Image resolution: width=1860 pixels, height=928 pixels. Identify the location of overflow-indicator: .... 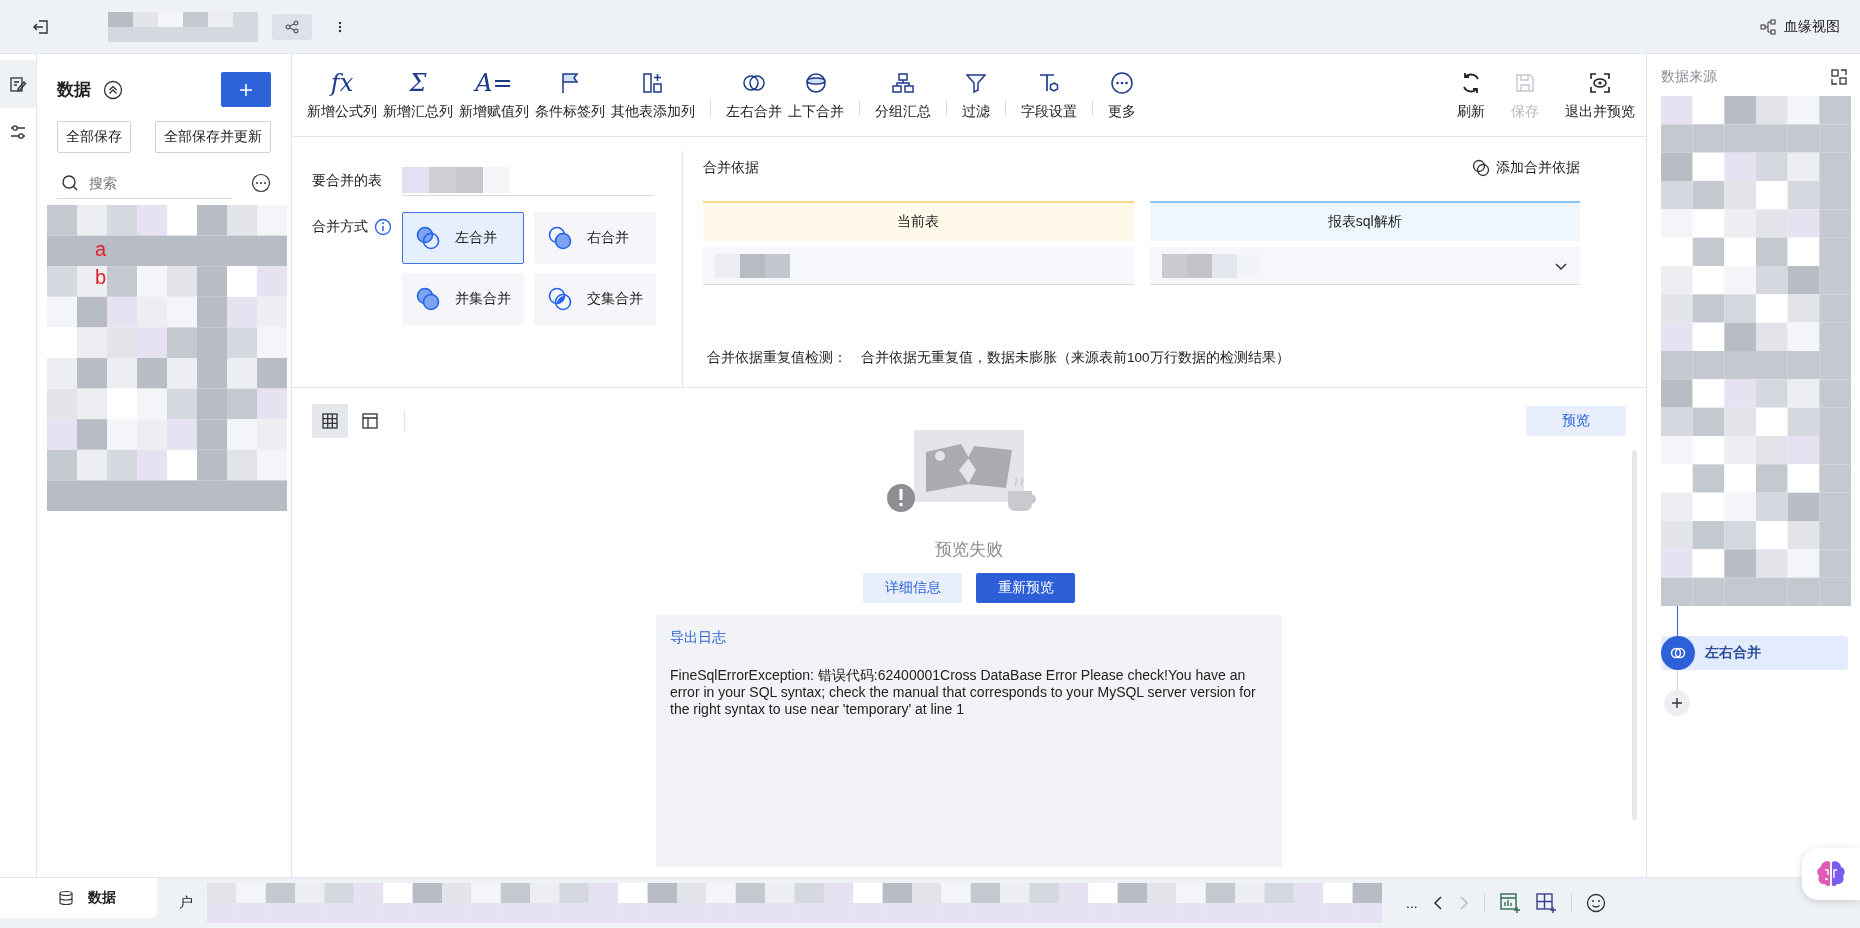
(1412, 903).